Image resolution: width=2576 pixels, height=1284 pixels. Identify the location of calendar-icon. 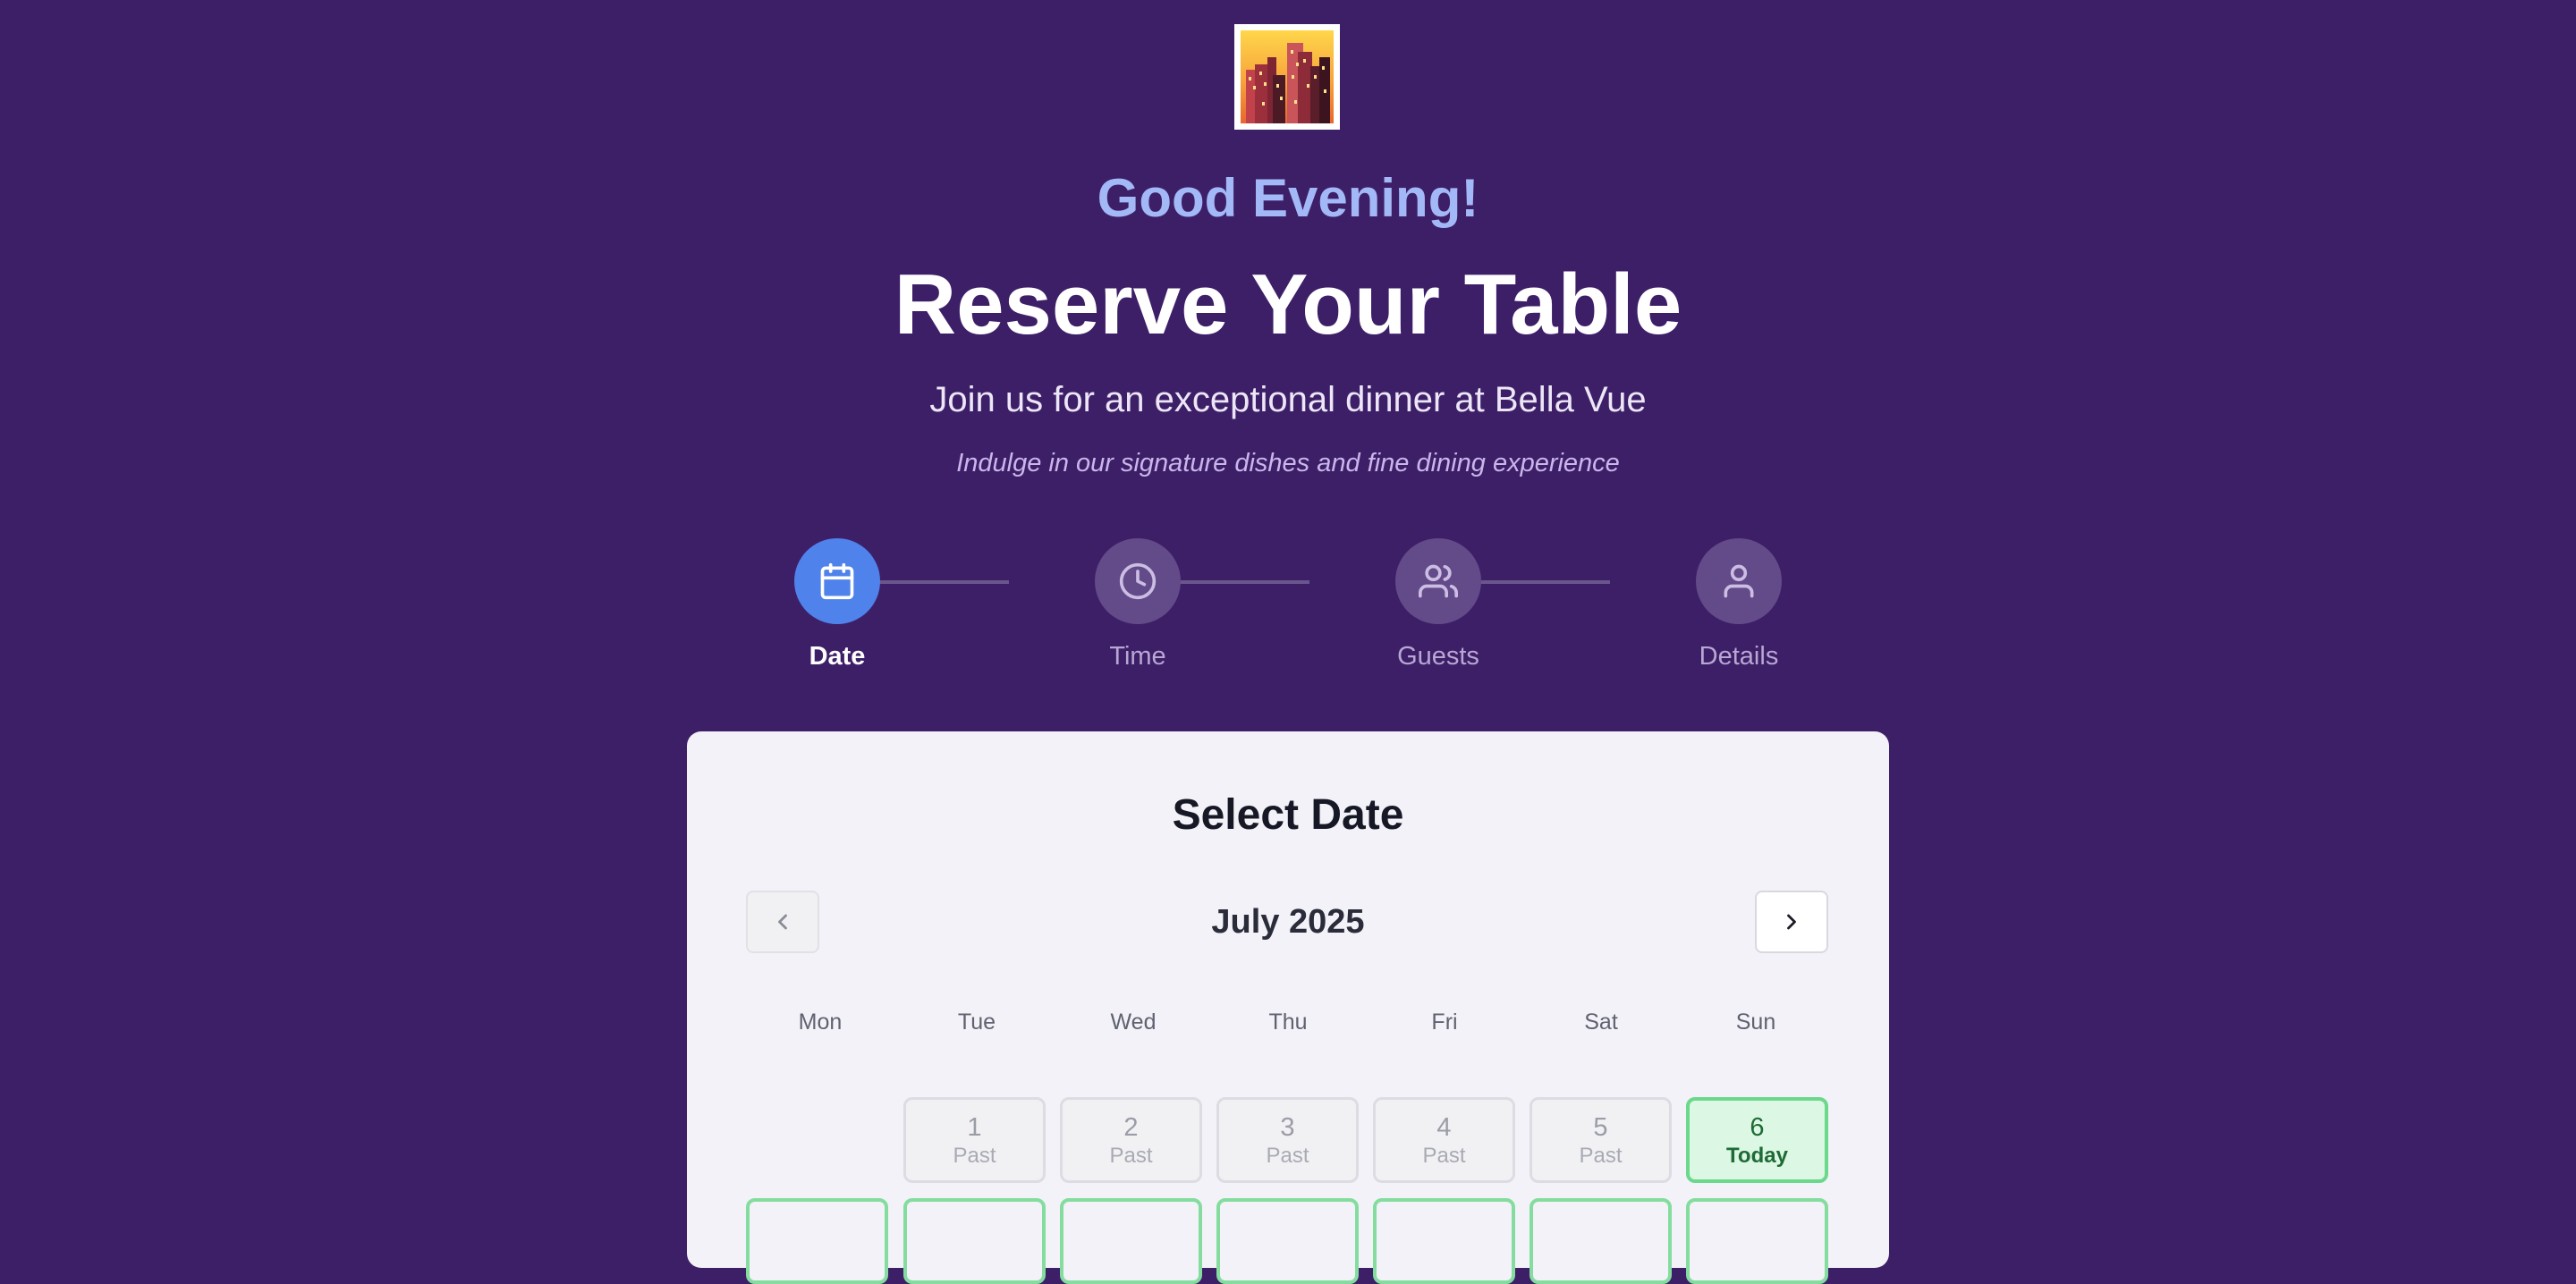
(837, 581).